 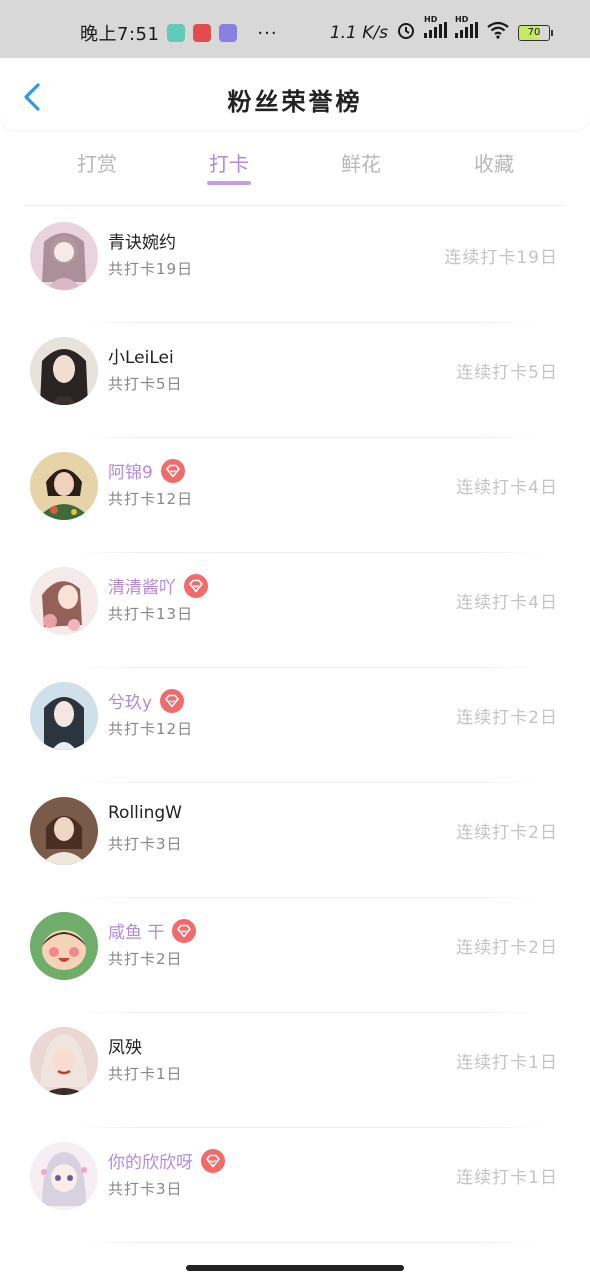 I want to click on fan-name-line: 清清酱吖, so click(x=158, y=585).